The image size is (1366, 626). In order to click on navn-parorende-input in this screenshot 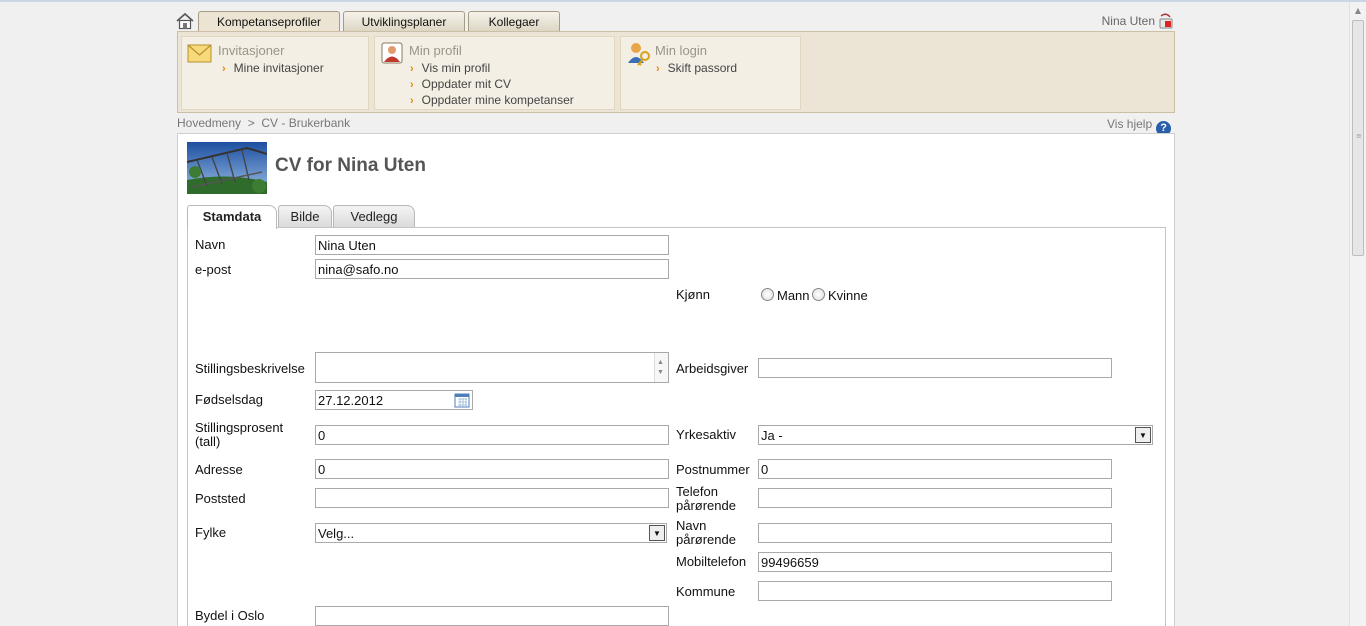, I will do `click(935, 533)`.